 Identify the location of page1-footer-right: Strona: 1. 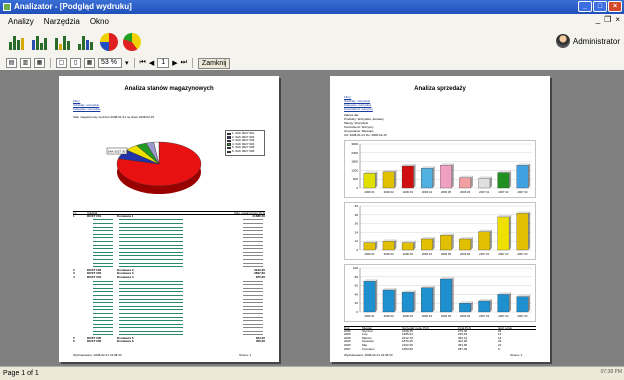
(245, 355).